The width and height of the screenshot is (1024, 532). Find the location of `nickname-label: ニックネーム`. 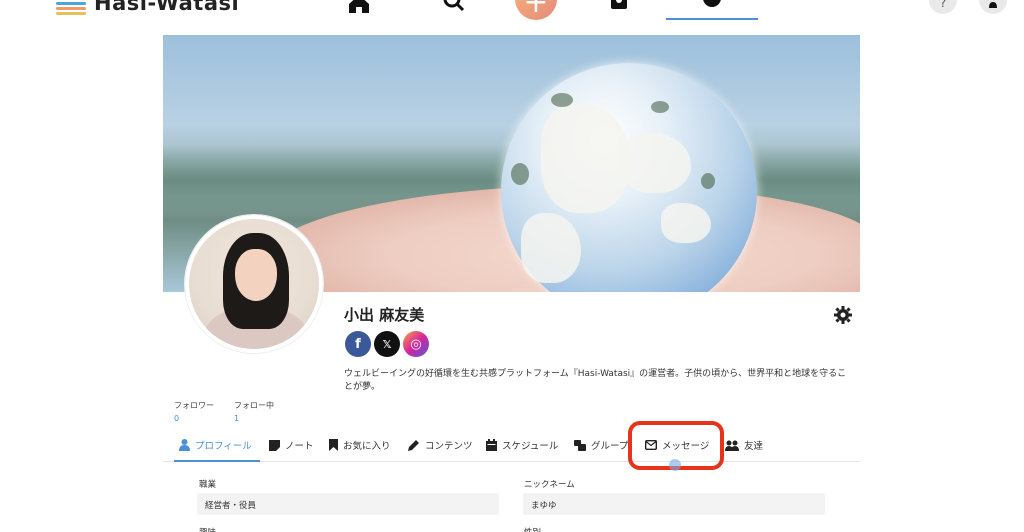

nickname-label: ニックネーム is located at coordinates (549, 485).